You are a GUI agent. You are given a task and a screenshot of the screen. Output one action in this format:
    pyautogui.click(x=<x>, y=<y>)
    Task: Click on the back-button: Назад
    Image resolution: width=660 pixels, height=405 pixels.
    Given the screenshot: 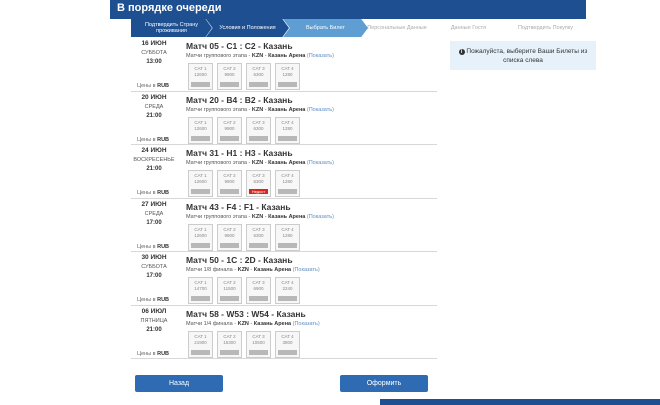 What is the action you would take?
    pyautogui.click(x=179, y=383)
    